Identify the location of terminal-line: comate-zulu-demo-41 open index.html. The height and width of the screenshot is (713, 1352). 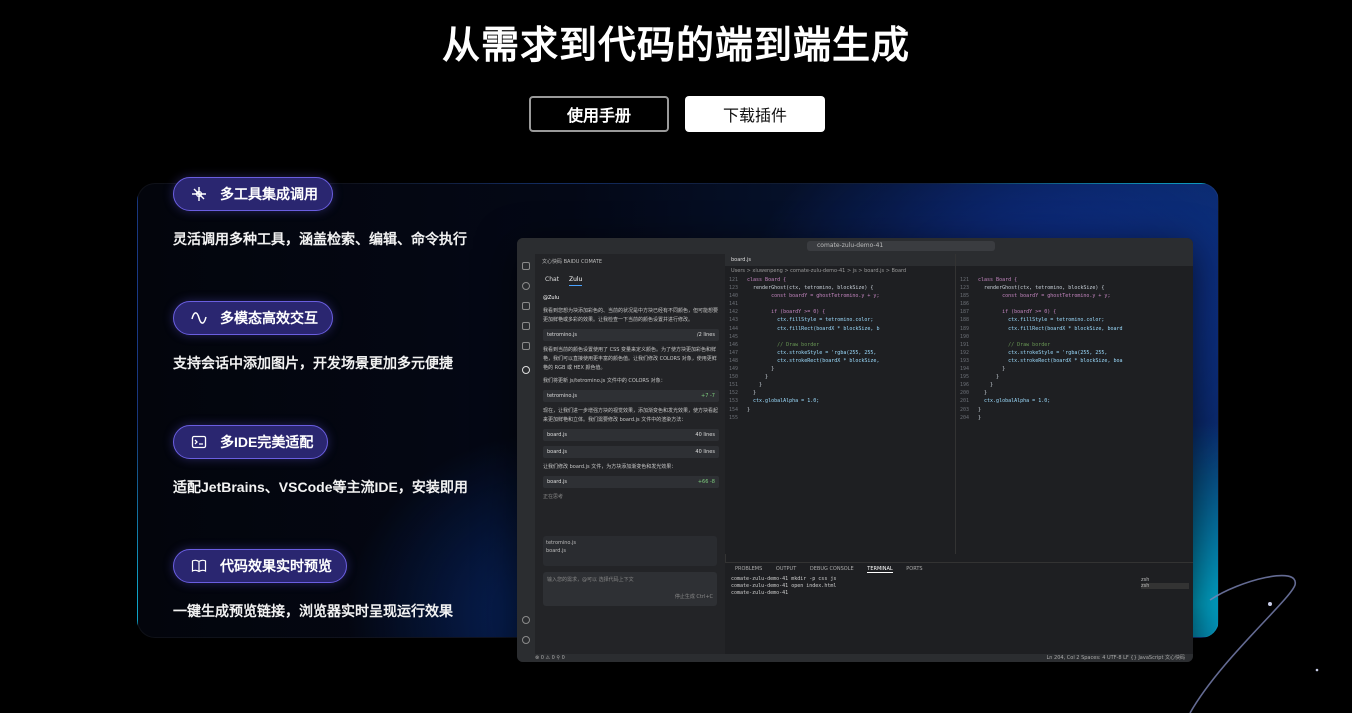
(784, 586).